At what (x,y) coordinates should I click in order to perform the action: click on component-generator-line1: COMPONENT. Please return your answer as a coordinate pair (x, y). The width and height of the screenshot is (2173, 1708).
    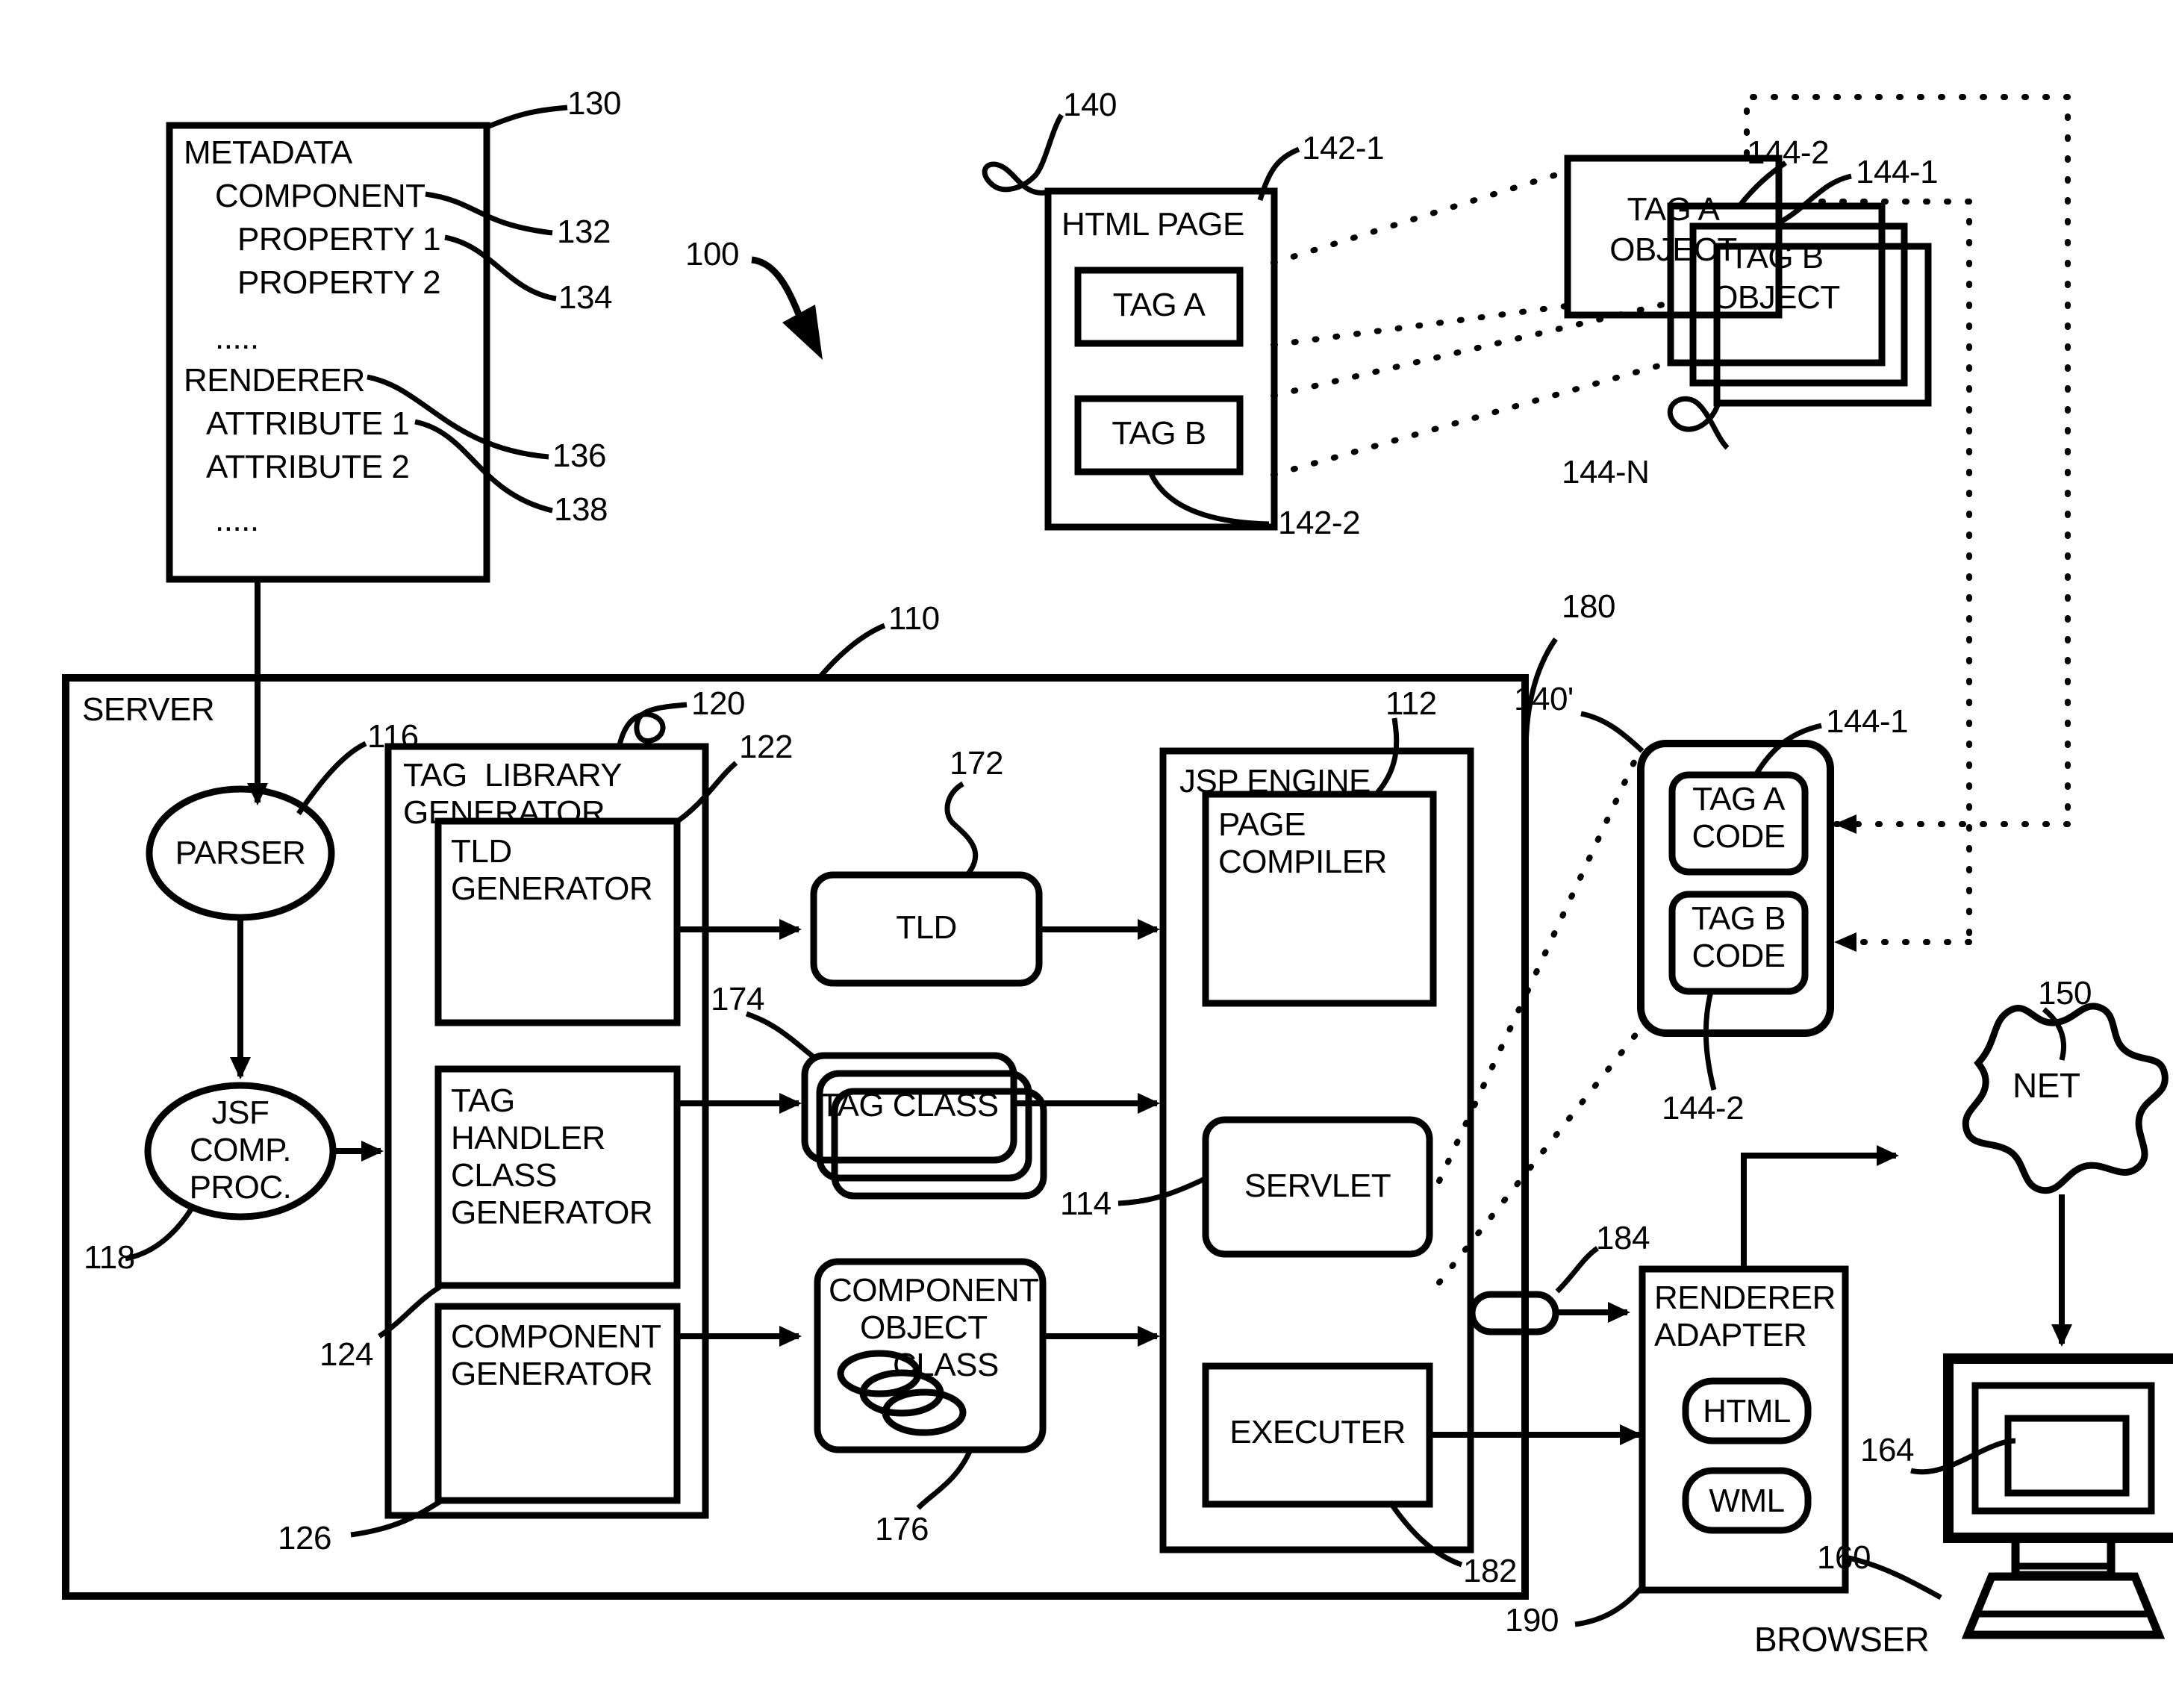
    Looking at the image, I should click on (556, 1336).